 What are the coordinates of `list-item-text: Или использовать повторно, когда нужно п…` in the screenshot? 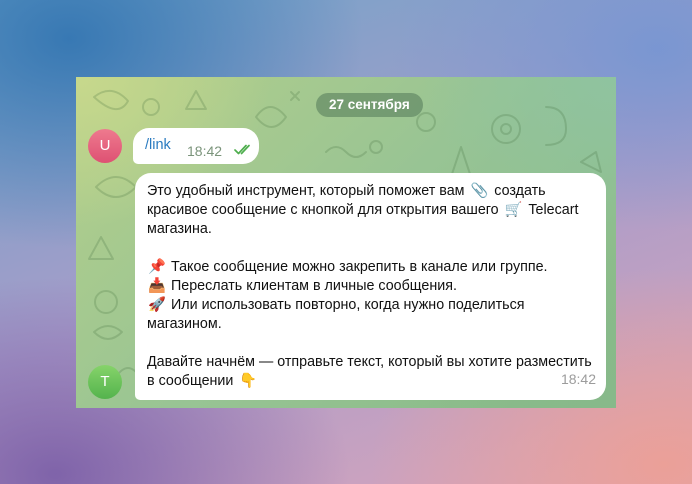 It's located at (336, 314).